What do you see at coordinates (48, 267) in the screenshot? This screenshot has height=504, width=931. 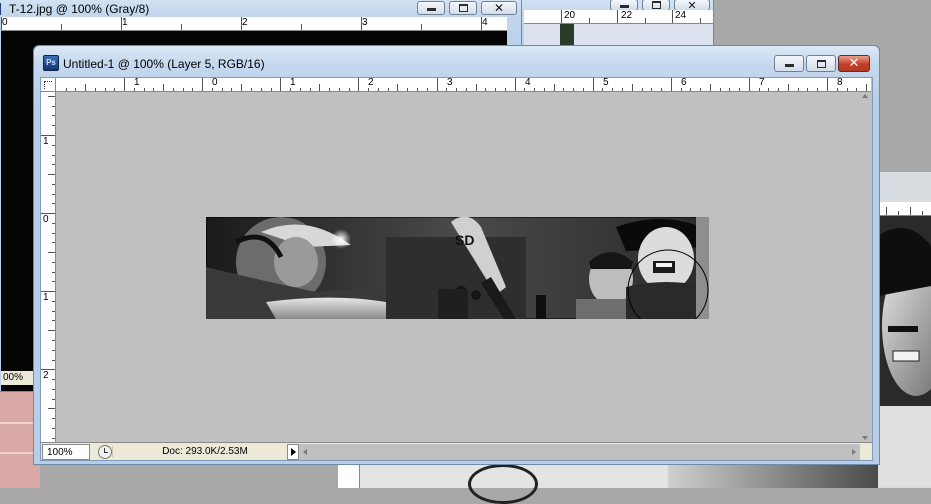 I see `ruler-vertical: 1 0 1 2` at bounding box center [48, 267].